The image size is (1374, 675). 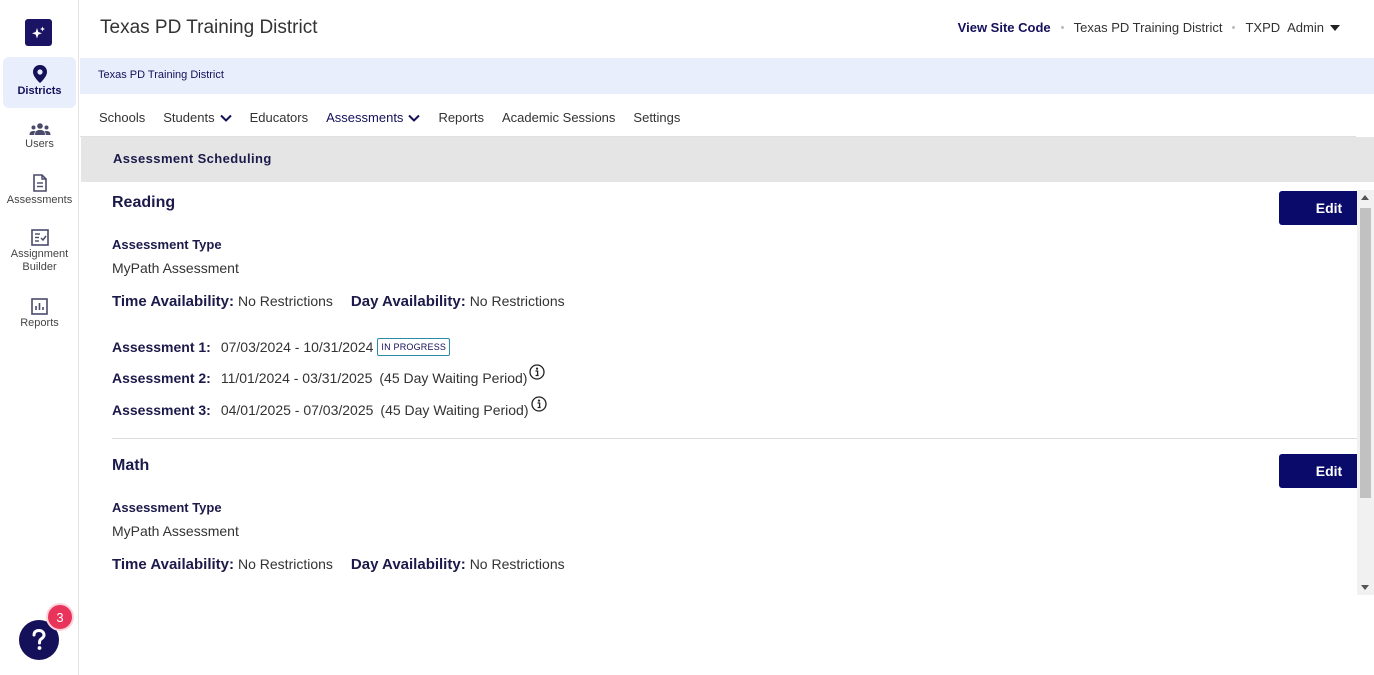 I want to click on vertical-scrollbar, so click(x=1365, y=392).